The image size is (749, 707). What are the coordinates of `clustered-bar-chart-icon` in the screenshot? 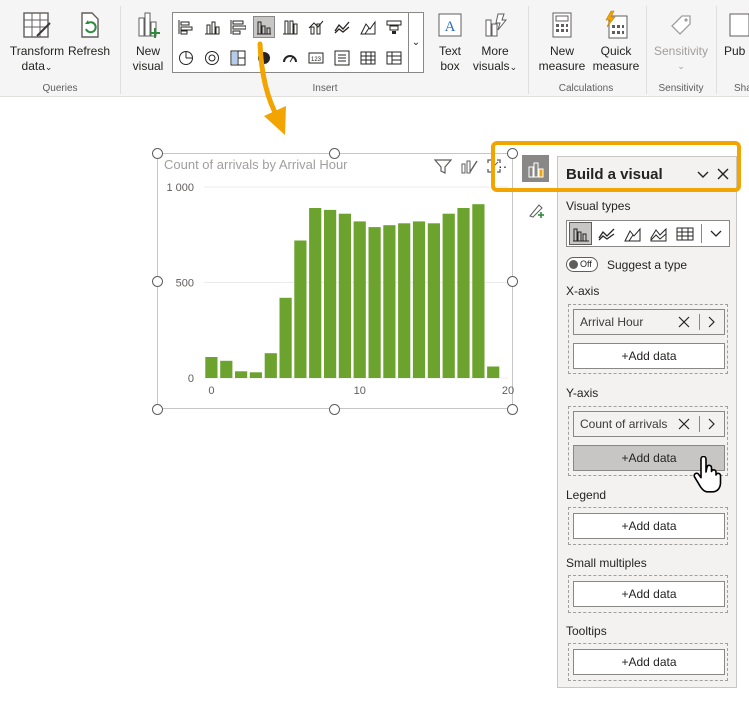 It's located at (238, 27).